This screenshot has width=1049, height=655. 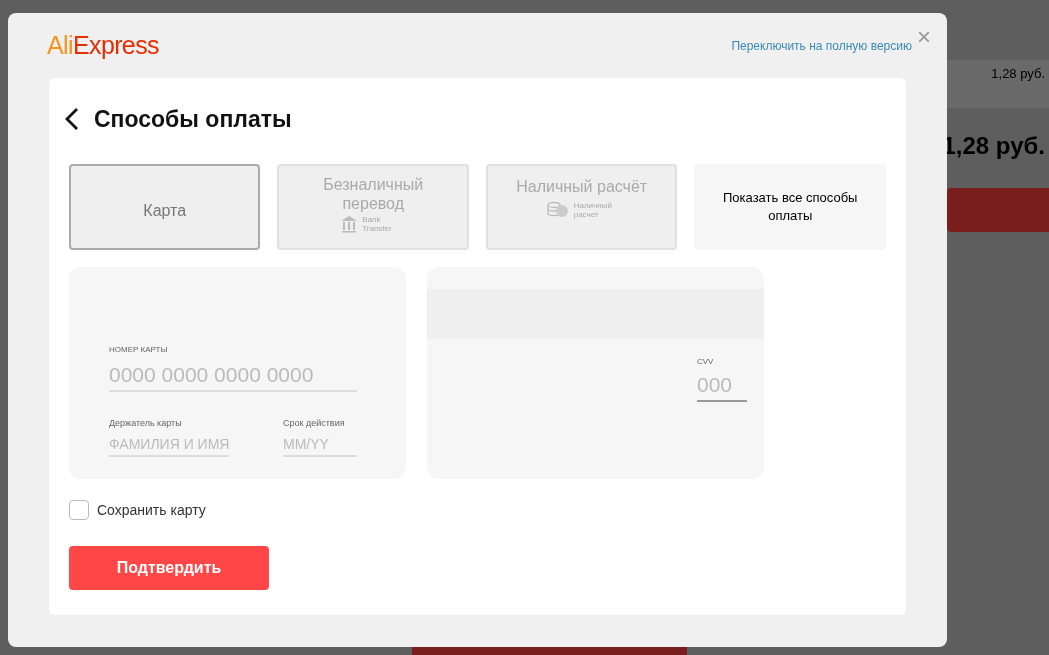 What do you see at coordinates (193, 119) in the screenshot?
I see `page-title: Способы оплаты` at bounding box center [193, 119].